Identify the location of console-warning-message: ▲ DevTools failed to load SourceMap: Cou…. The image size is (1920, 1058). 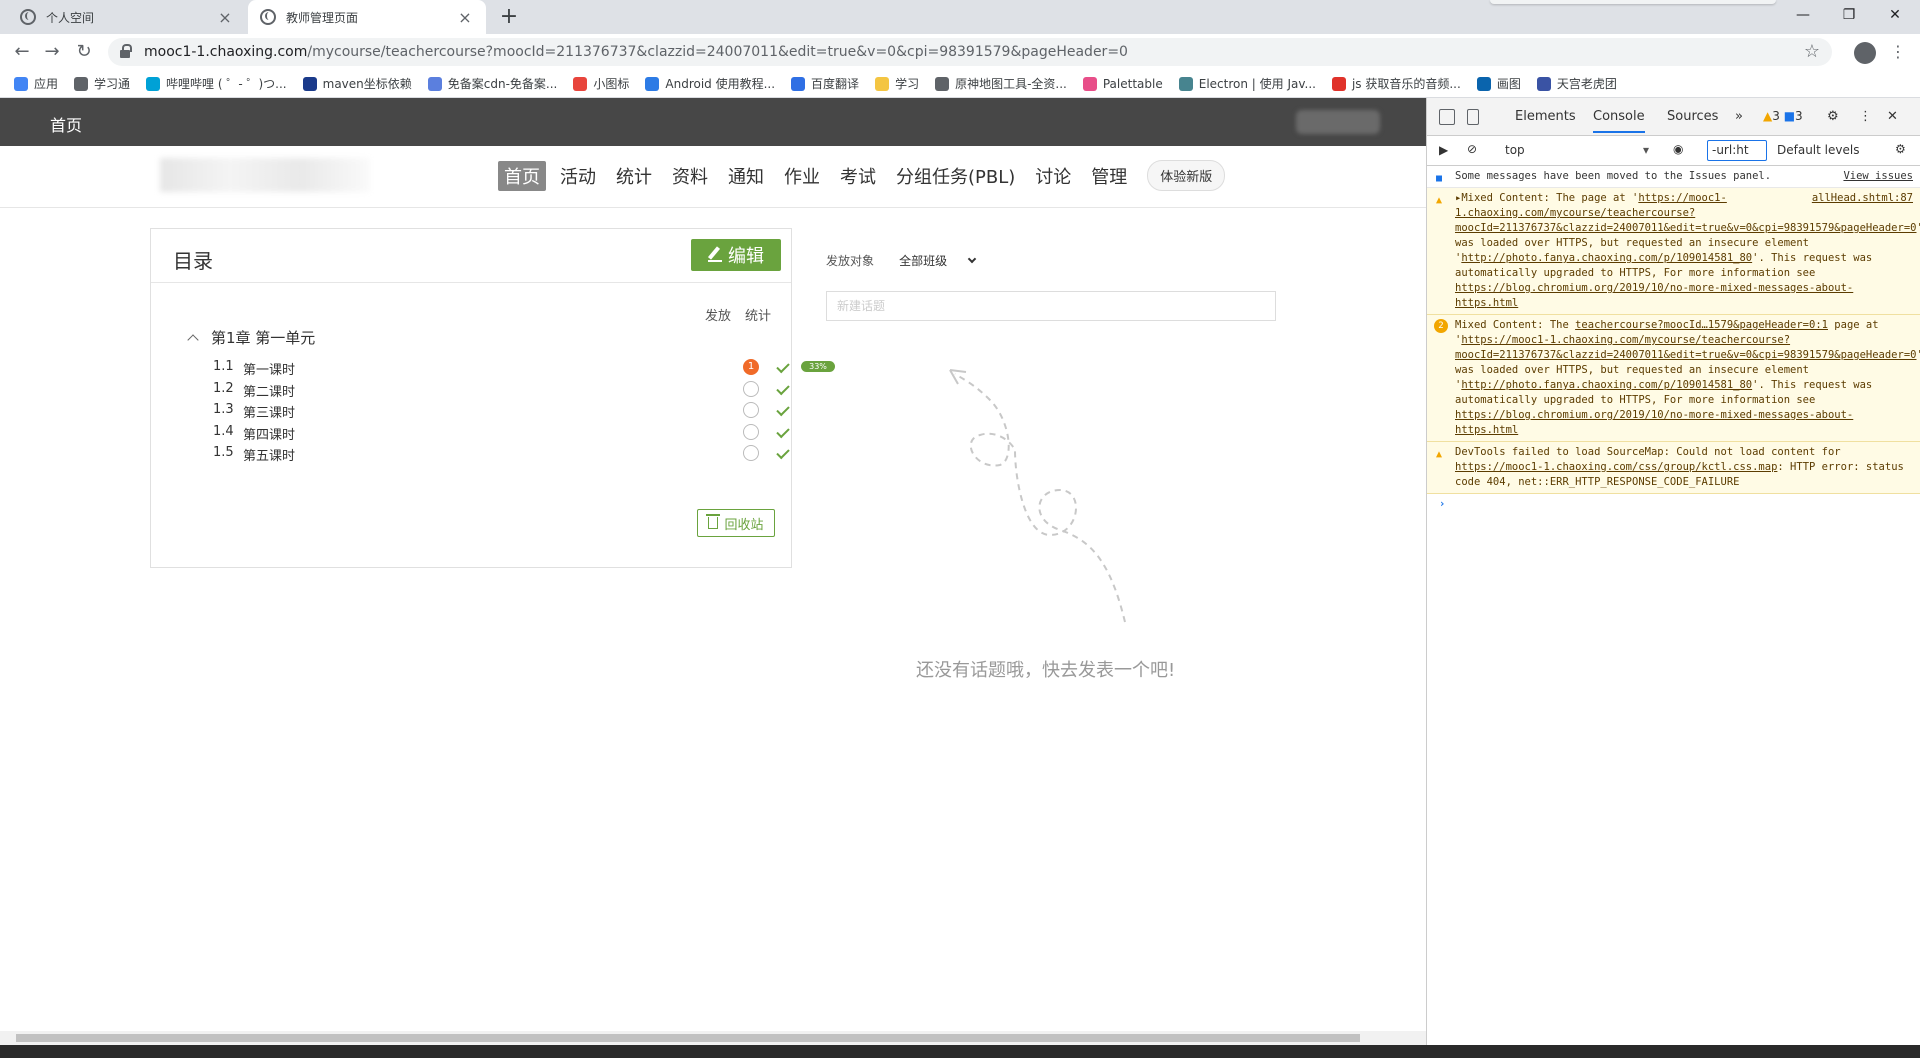
(1673, 468).